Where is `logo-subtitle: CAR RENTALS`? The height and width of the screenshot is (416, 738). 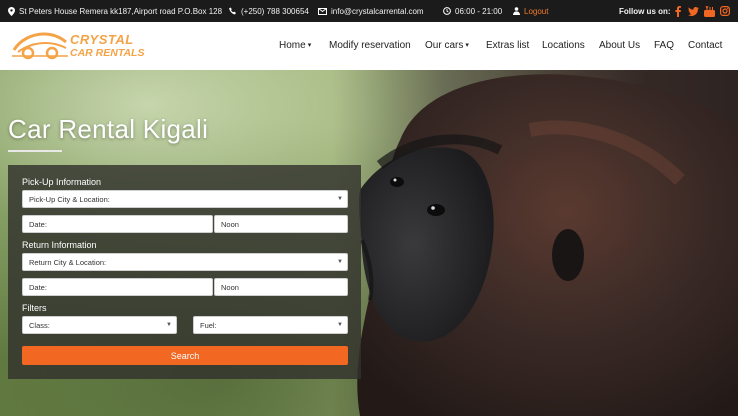 logo-subtitle: CAR RENTALS is located at coordinates (107, 53).